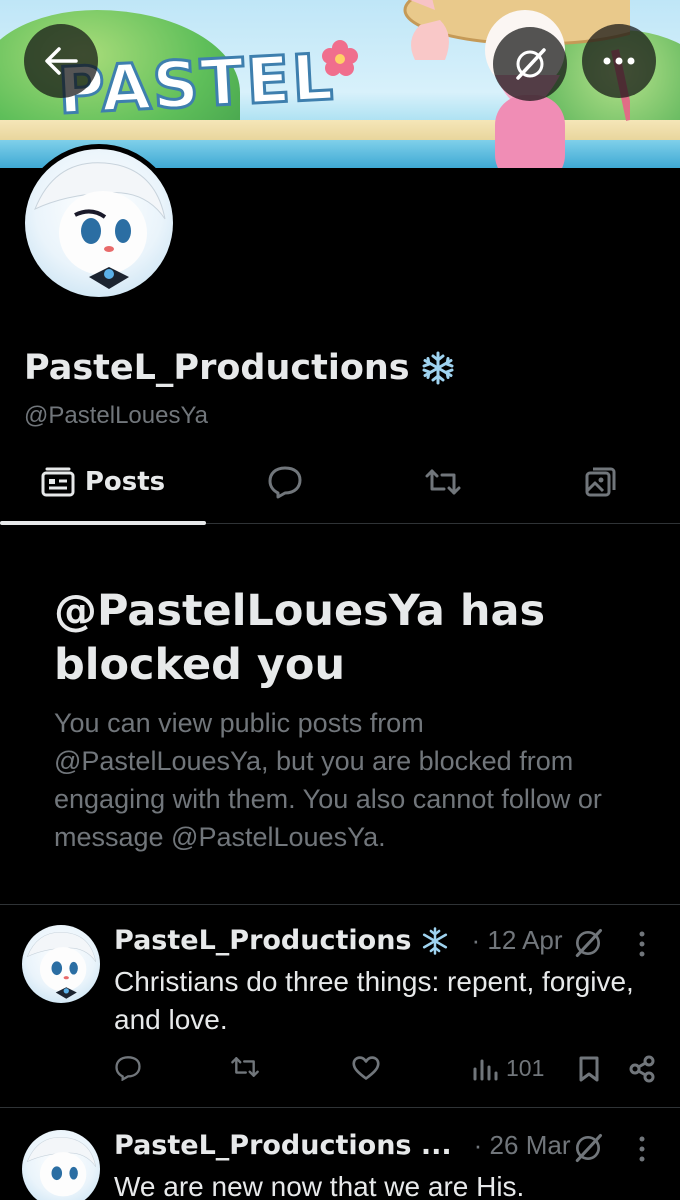  What do you see at coordinates (522, 1145) in the screenshot?
I see `post-date: · 26 Mar` at bounding box center [522, 1145].